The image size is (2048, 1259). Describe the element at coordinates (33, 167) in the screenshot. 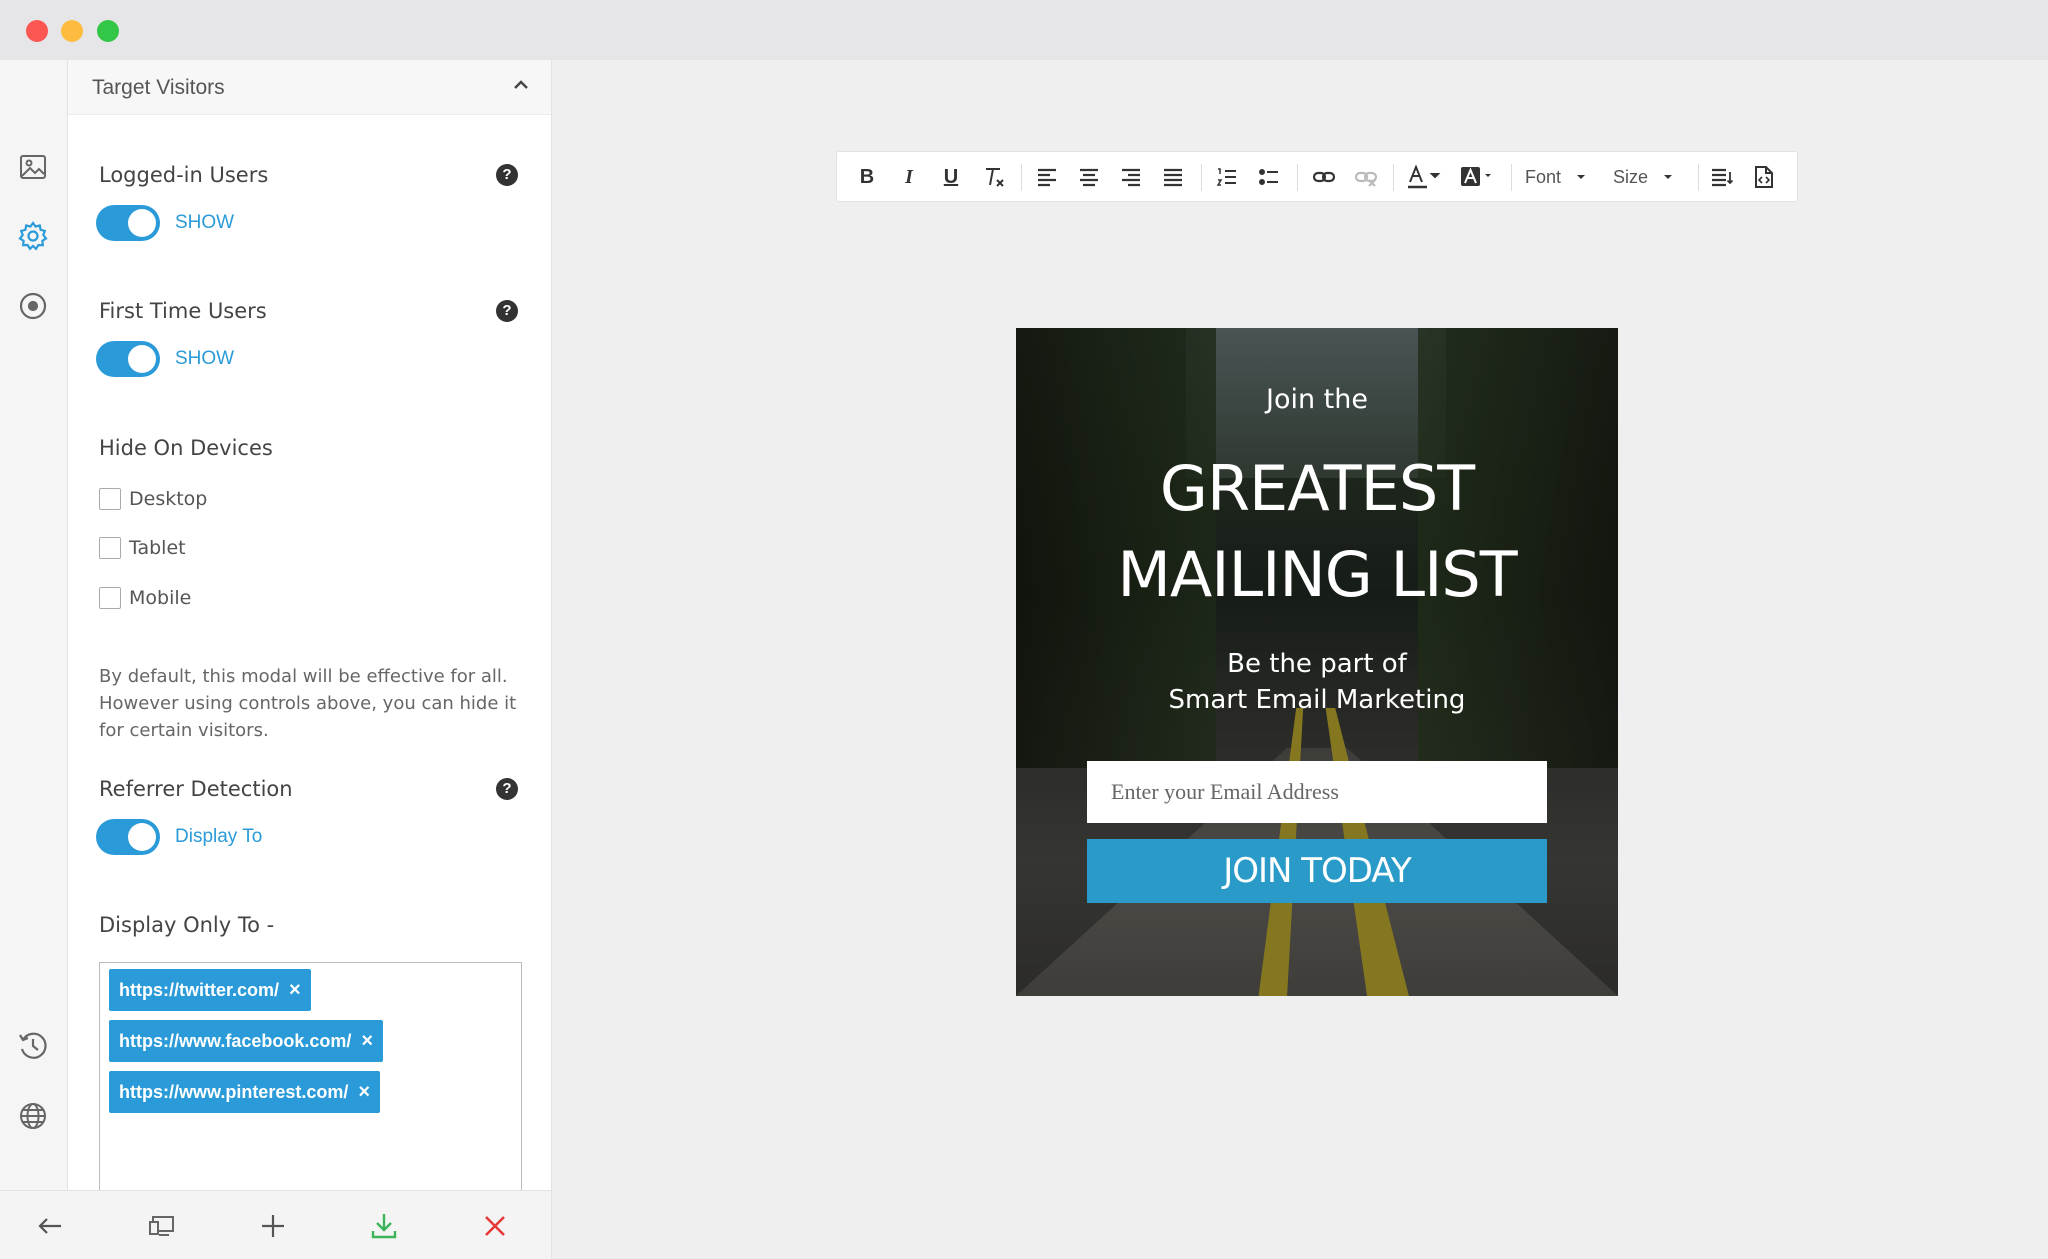

I see `image-icon` at that location.